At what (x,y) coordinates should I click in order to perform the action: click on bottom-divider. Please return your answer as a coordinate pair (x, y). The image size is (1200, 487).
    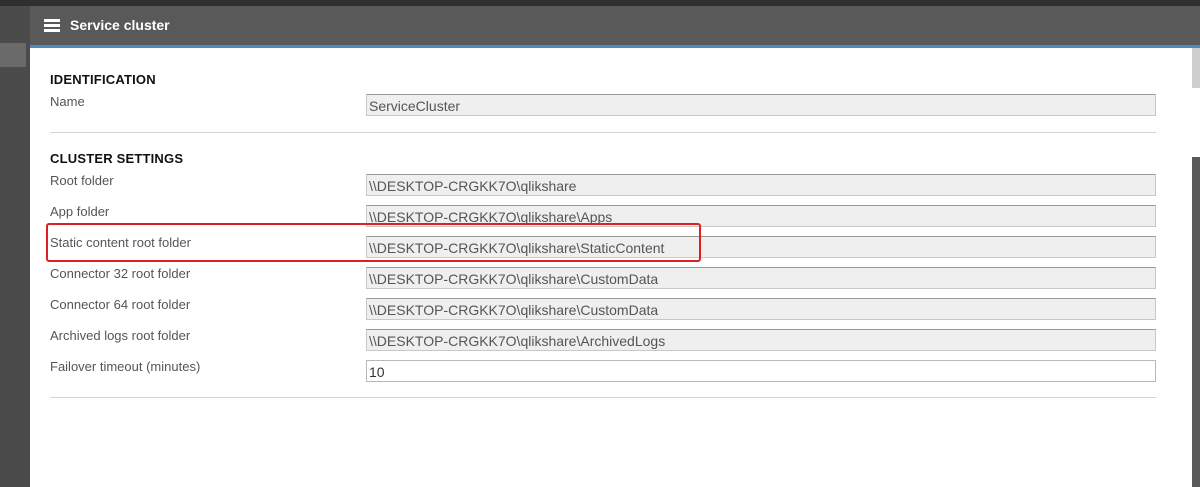
    Looking at the image, I should click on (603, 397).